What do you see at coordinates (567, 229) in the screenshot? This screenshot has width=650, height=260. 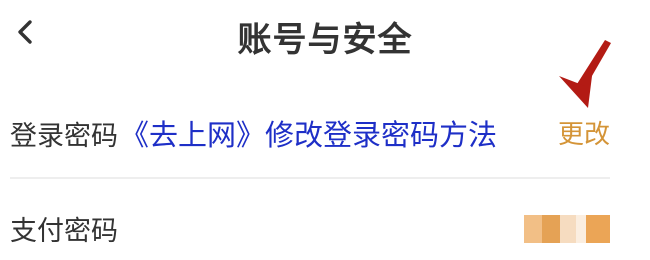 I see `payment-password-toggle` at bounding box center [567, 229].